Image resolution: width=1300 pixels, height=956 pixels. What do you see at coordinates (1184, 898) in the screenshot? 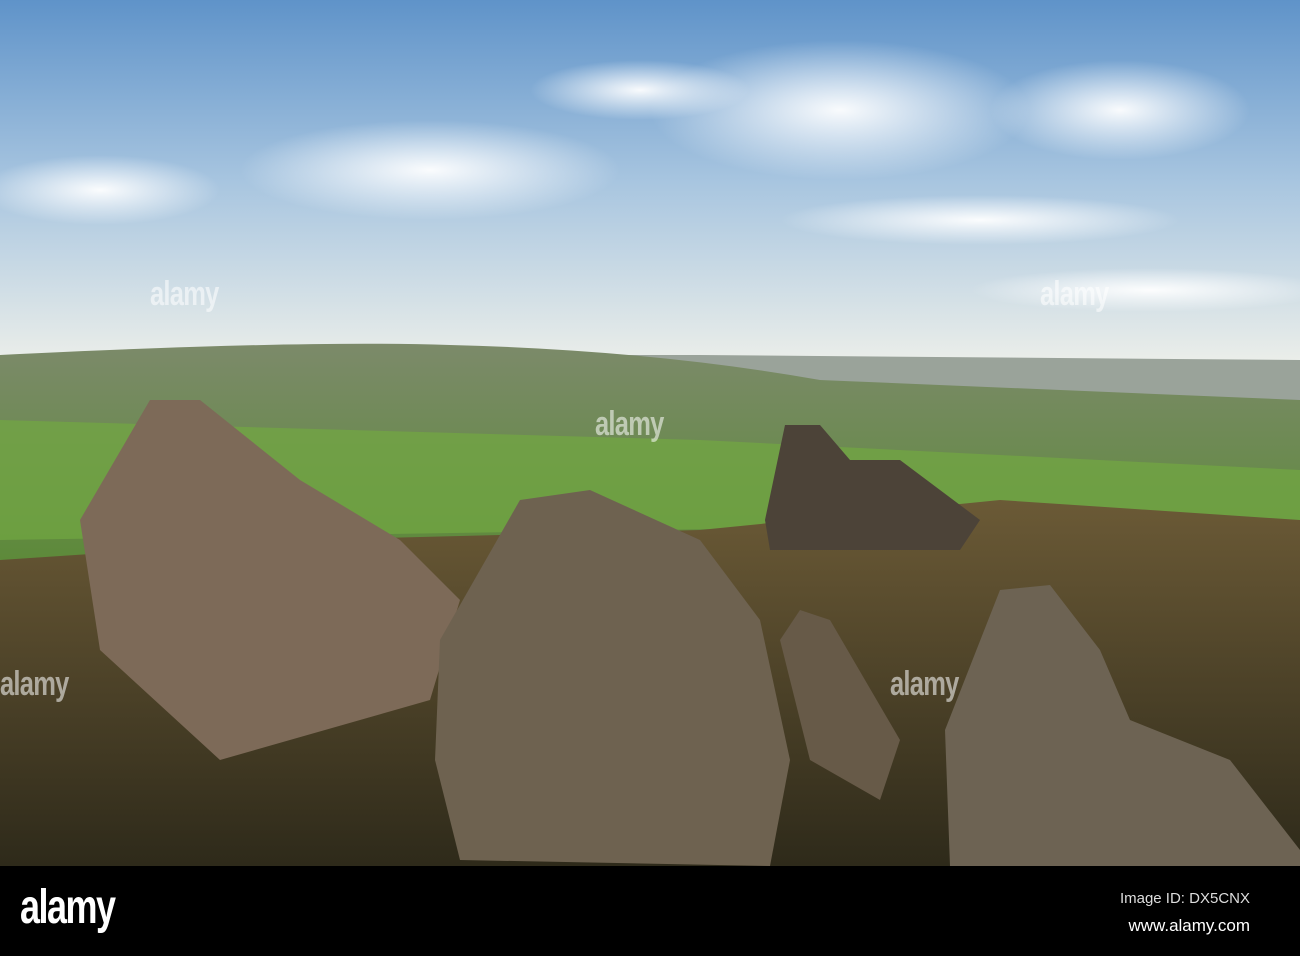
I see `image-id: Image ID: DX5CNX` at bounding box center [1184, 898].